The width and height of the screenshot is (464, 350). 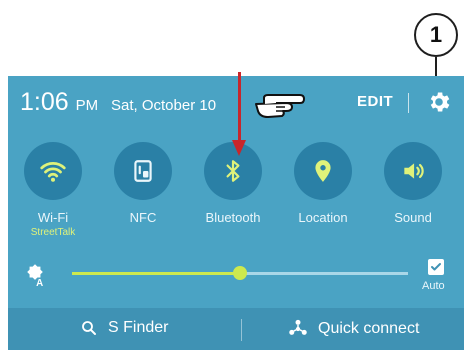 What do you see at coordinates (408, 103) in the screenshot?
I see `header-divider` at bounding box center [408, 103].